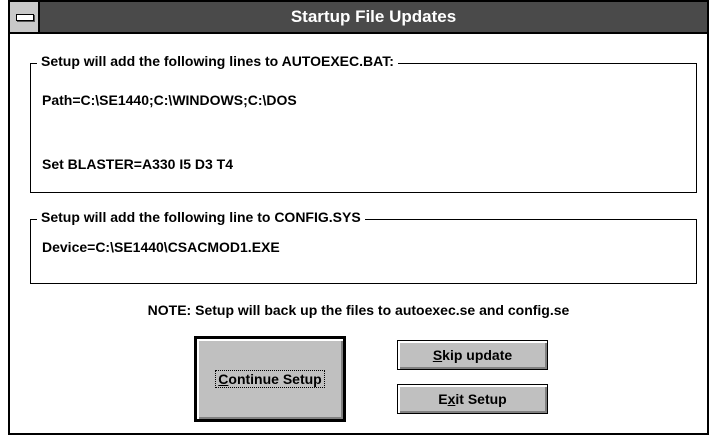  I want to click on continue-setup-label: Continue Setup, so click(270, 379).